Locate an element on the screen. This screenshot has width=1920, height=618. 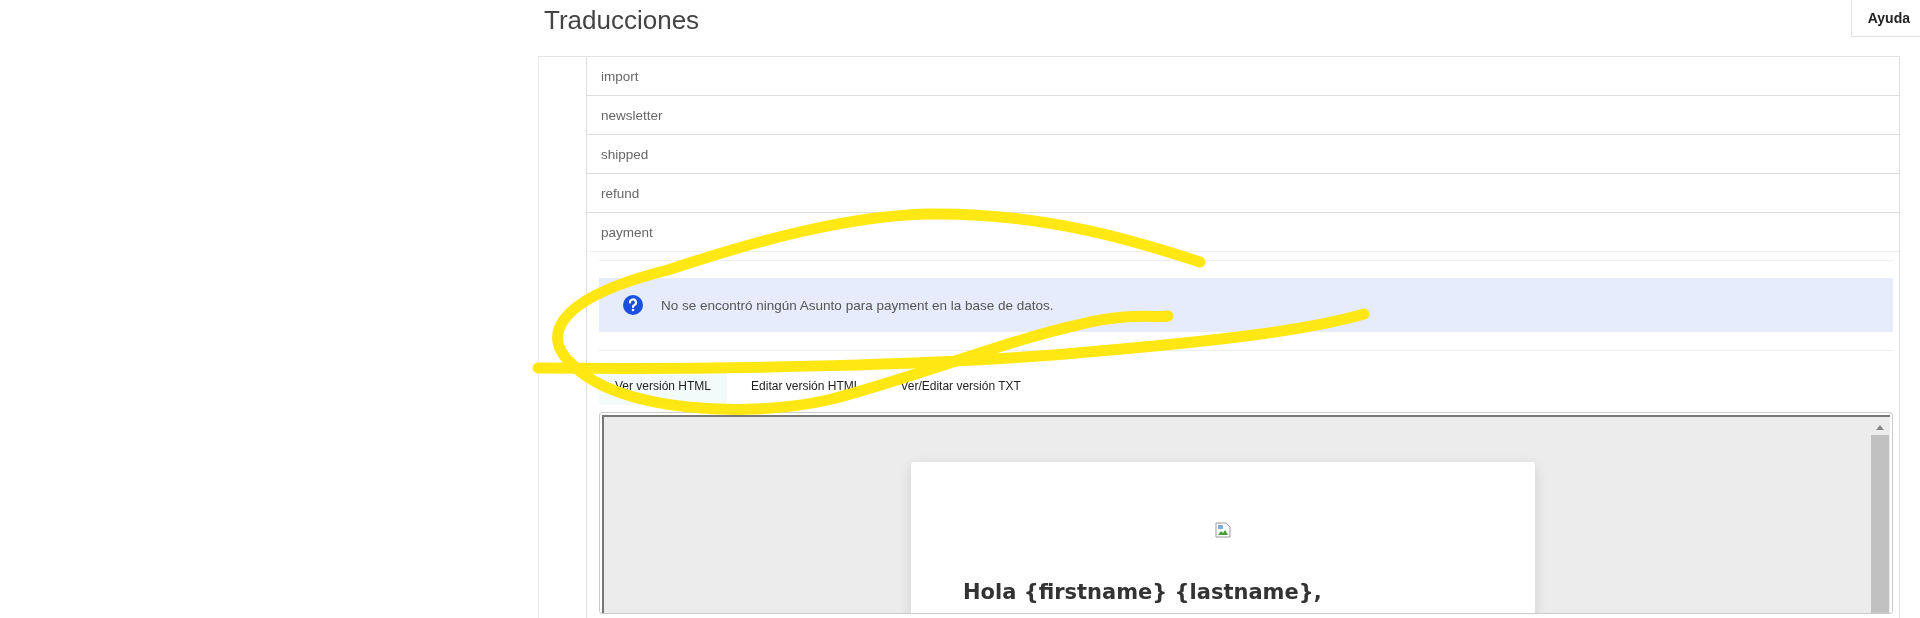
template-name: import is located at coordinates (620, 76).